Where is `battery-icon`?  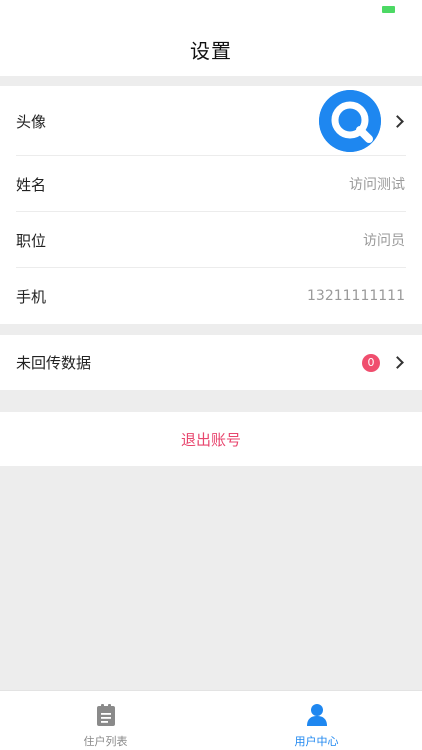
battery-icon is located at coordinates (388, 9).